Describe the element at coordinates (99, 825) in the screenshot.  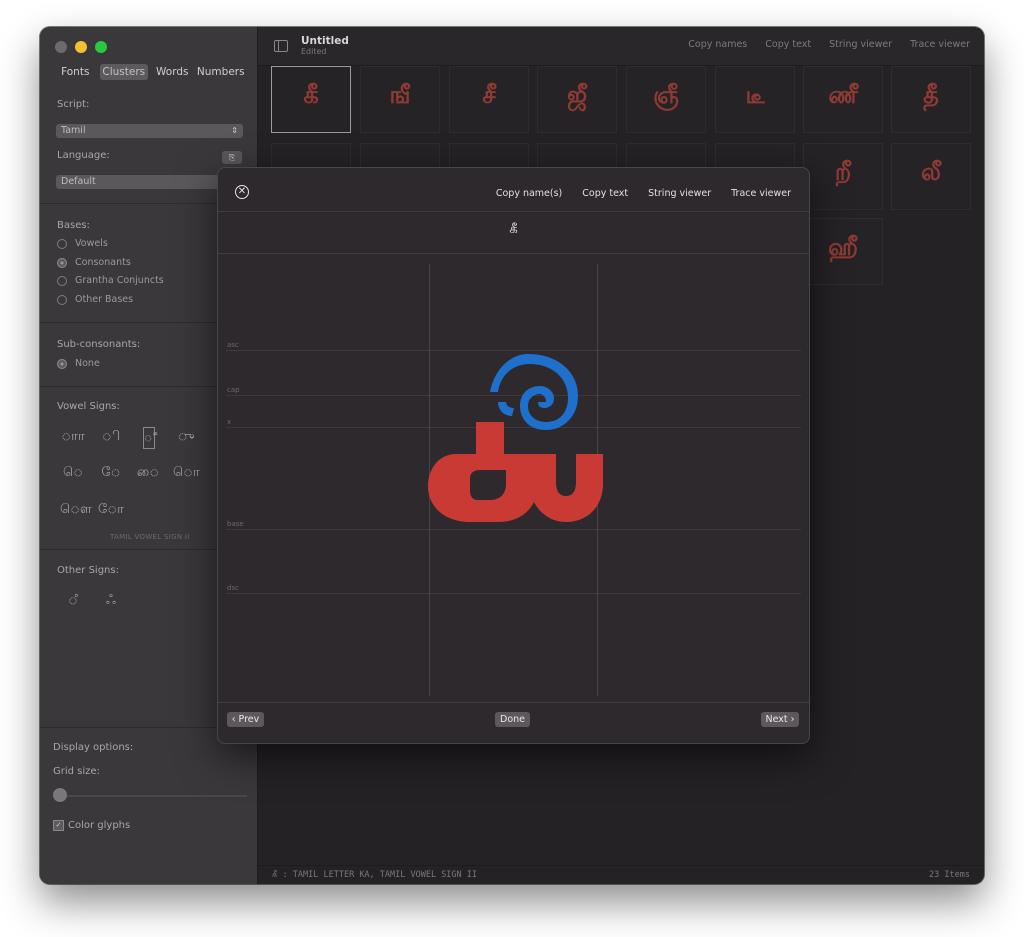
I see `color-glyphs-label: Color glyphs` at that location.